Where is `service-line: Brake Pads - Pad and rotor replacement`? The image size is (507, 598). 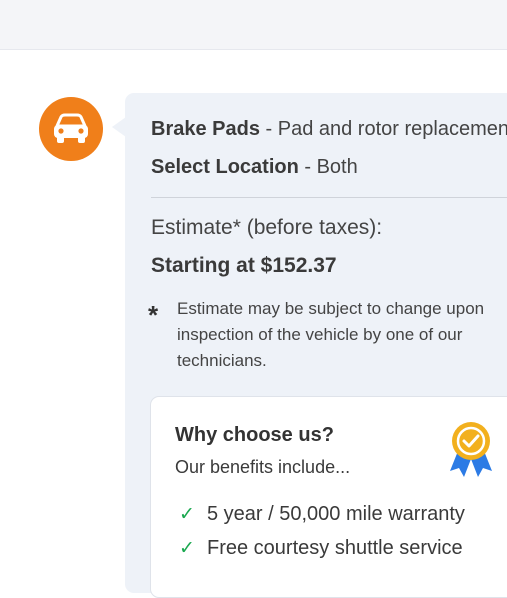
service-line: Brake Pads - Pad and rotor replacement is located at coordinates (329, 129).